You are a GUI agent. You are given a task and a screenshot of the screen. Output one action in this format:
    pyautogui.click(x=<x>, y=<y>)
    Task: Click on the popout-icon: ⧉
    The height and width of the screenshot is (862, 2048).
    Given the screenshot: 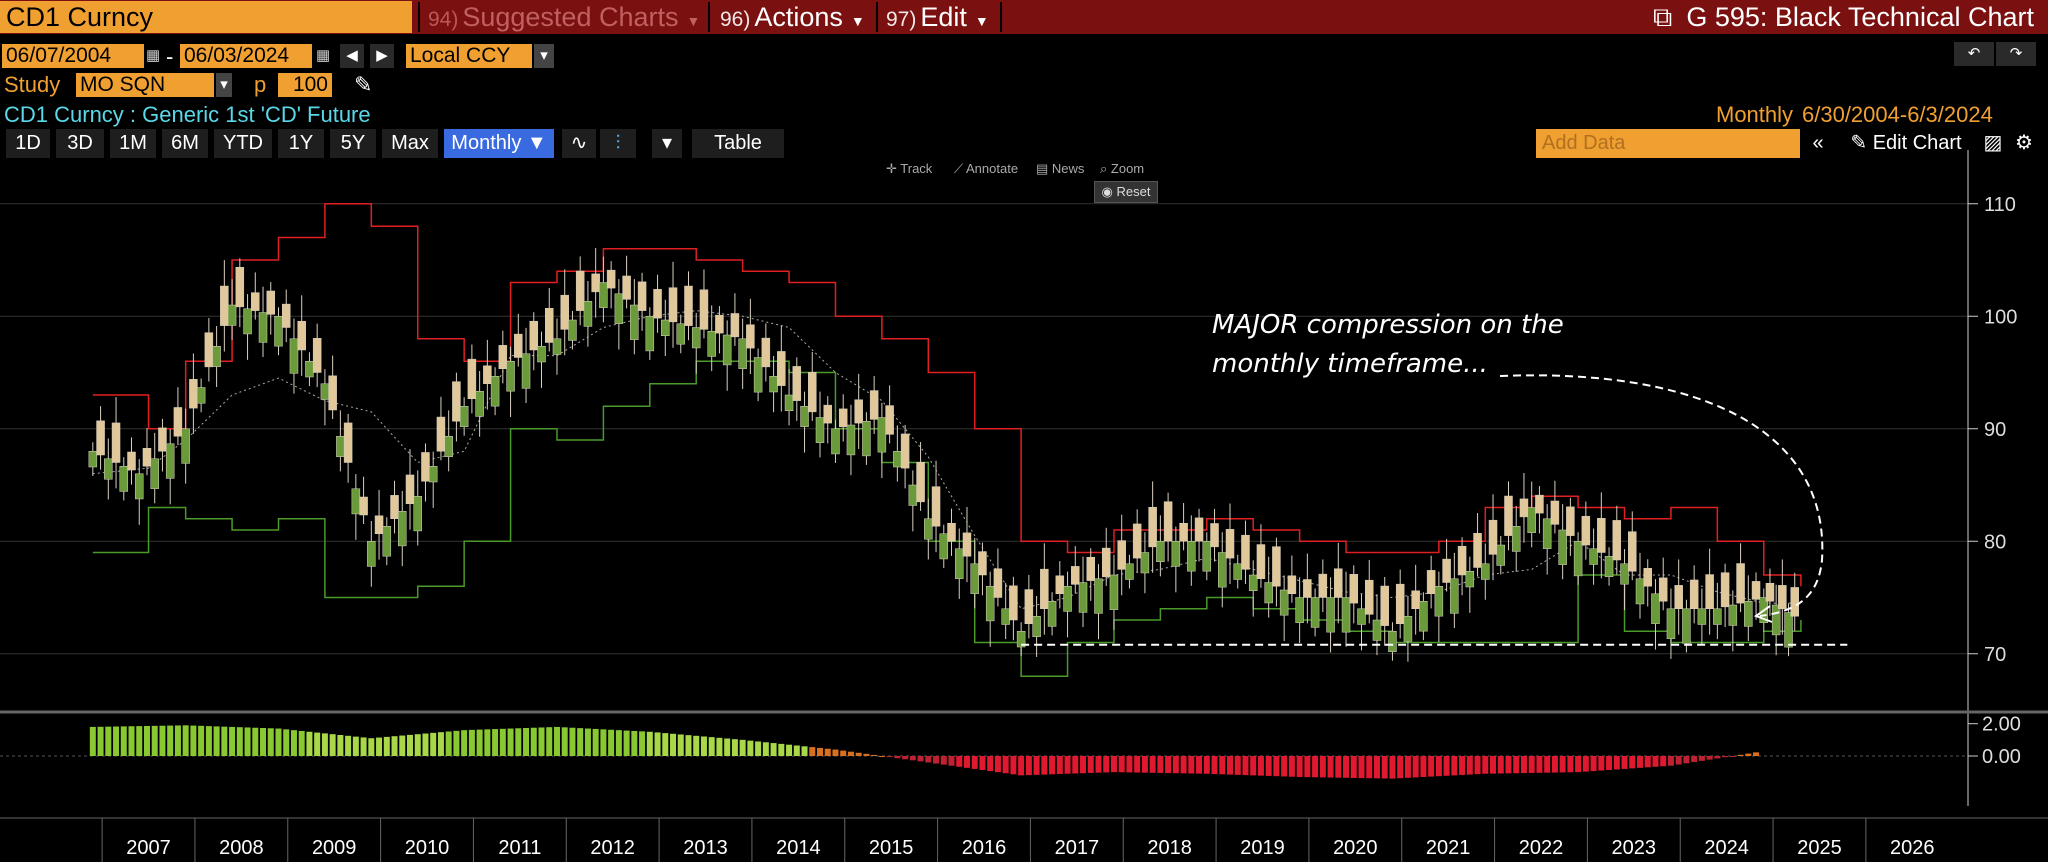 What is the action you would take?
    pyautogui.click(x=1662, y=17)
    